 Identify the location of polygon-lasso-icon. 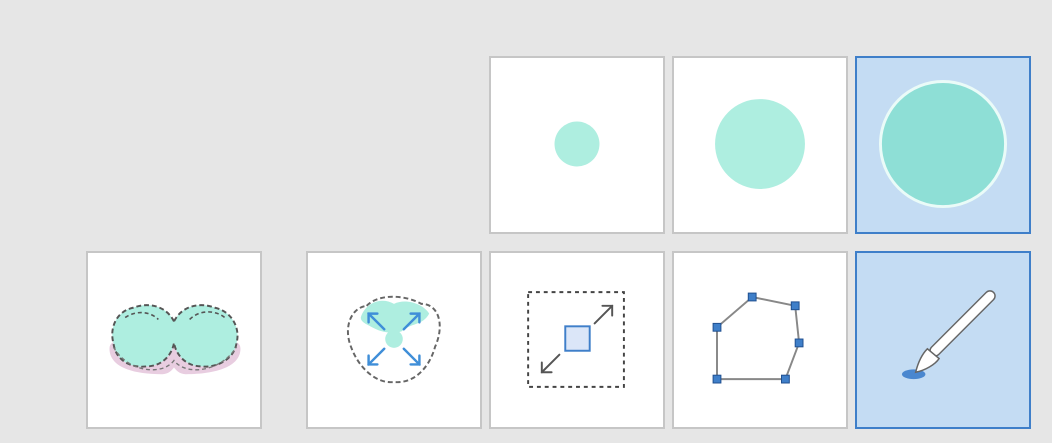
(758, 338).